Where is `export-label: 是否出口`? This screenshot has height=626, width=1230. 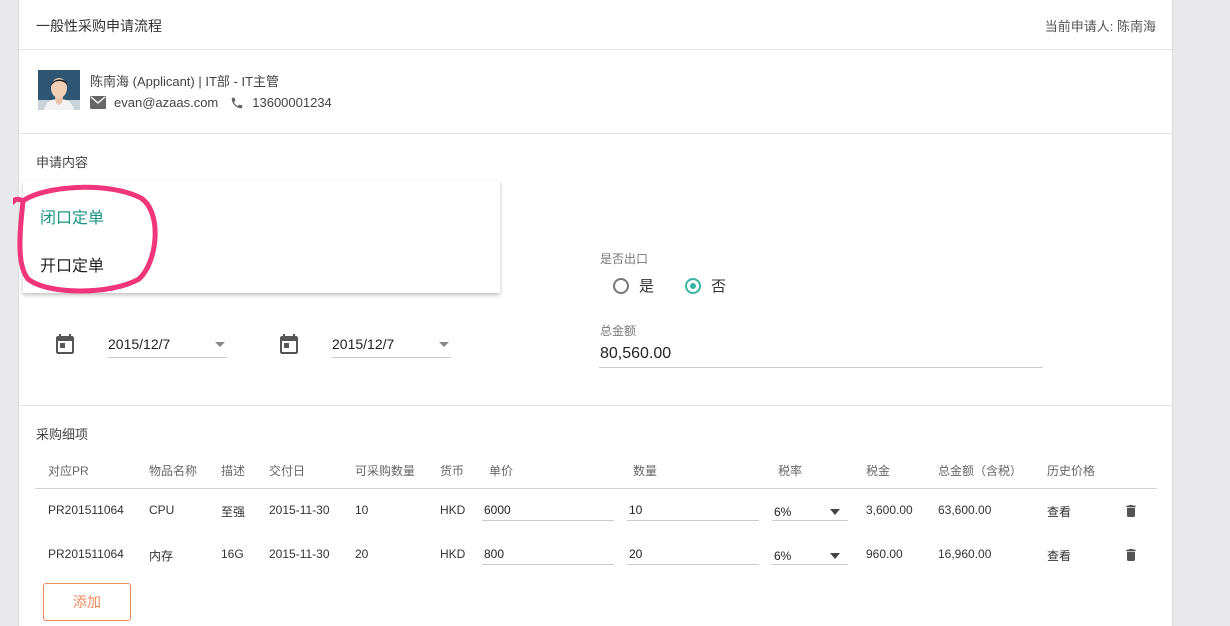 export-label: 是否出口 is located at coordinates (624, 259).